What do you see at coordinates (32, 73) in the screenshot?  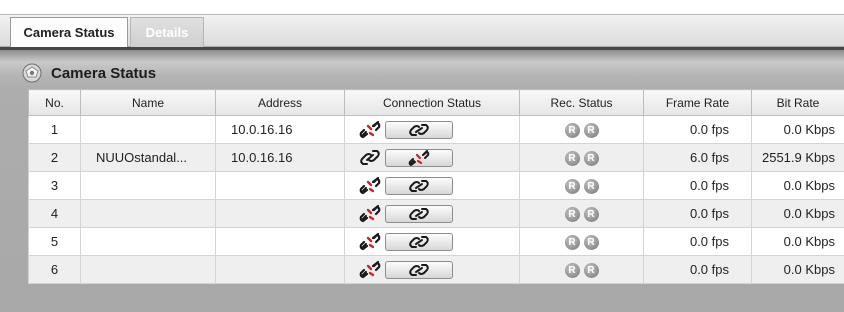 I see `camera-status-icon` at bounding box center [32, 73].